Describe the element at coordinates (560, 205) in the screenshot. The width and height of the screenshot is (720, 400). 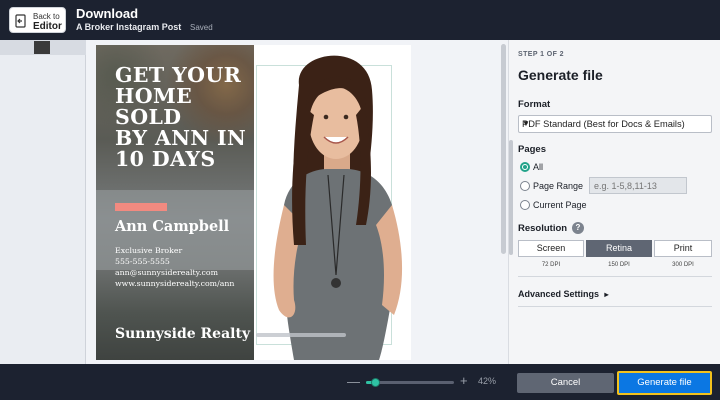
I see `radio-current-page-label: Current Page` at that location.